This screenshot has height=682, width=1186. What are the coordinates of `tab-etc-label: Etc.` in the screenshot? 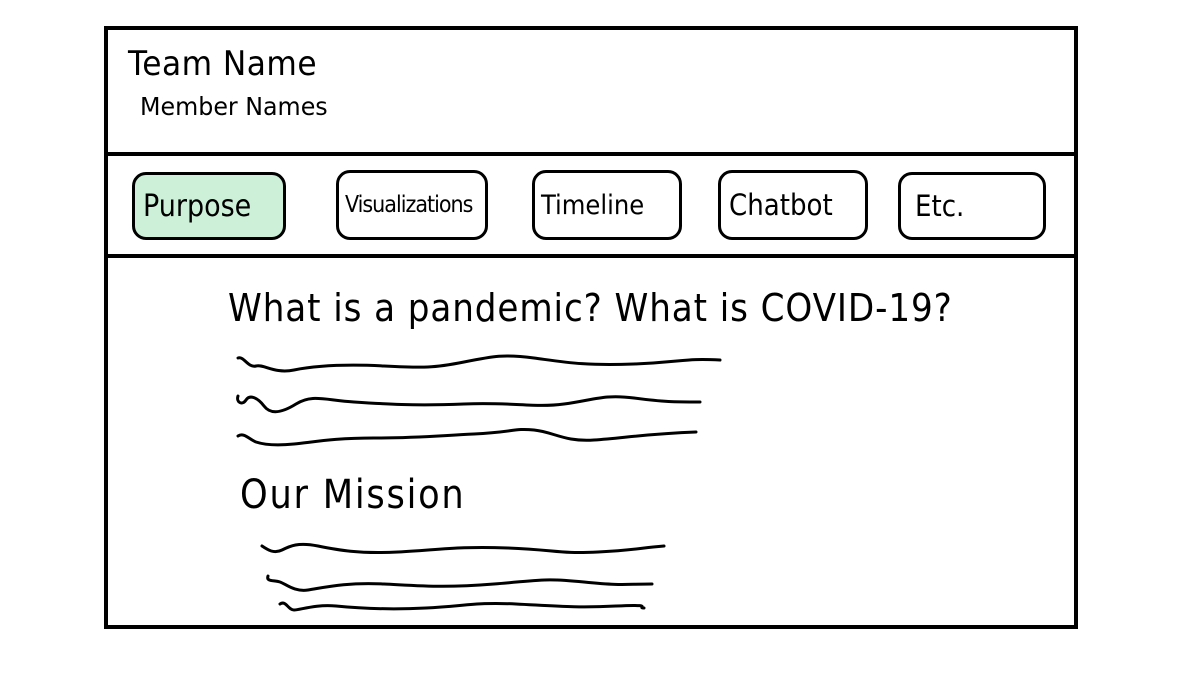 It's located at (940, 206).